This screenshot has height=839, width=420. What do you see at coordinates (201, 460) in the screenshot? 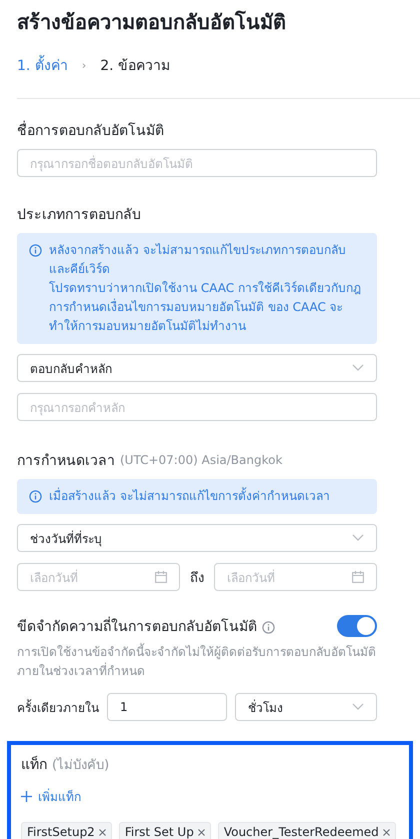
I see `timezone-text: (UTC+07:00) Asia/Bangkok` at bounding box center [201, 460].